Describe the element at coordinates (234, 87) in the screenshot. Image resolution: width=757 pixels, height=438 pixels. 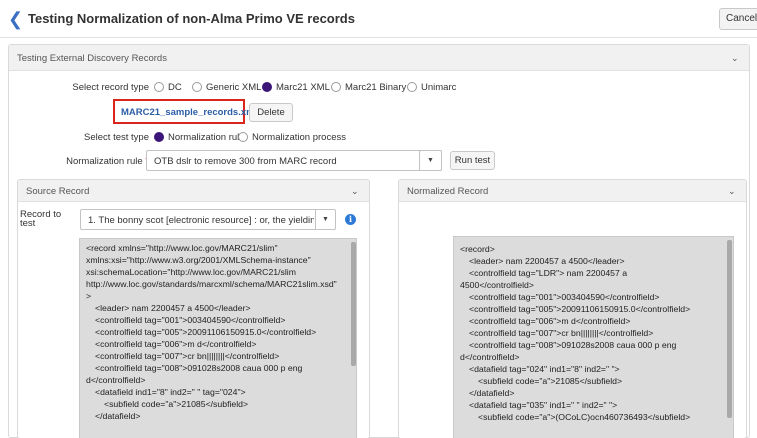
I see `radio-generic-xml-label: Generic XML` at that location.